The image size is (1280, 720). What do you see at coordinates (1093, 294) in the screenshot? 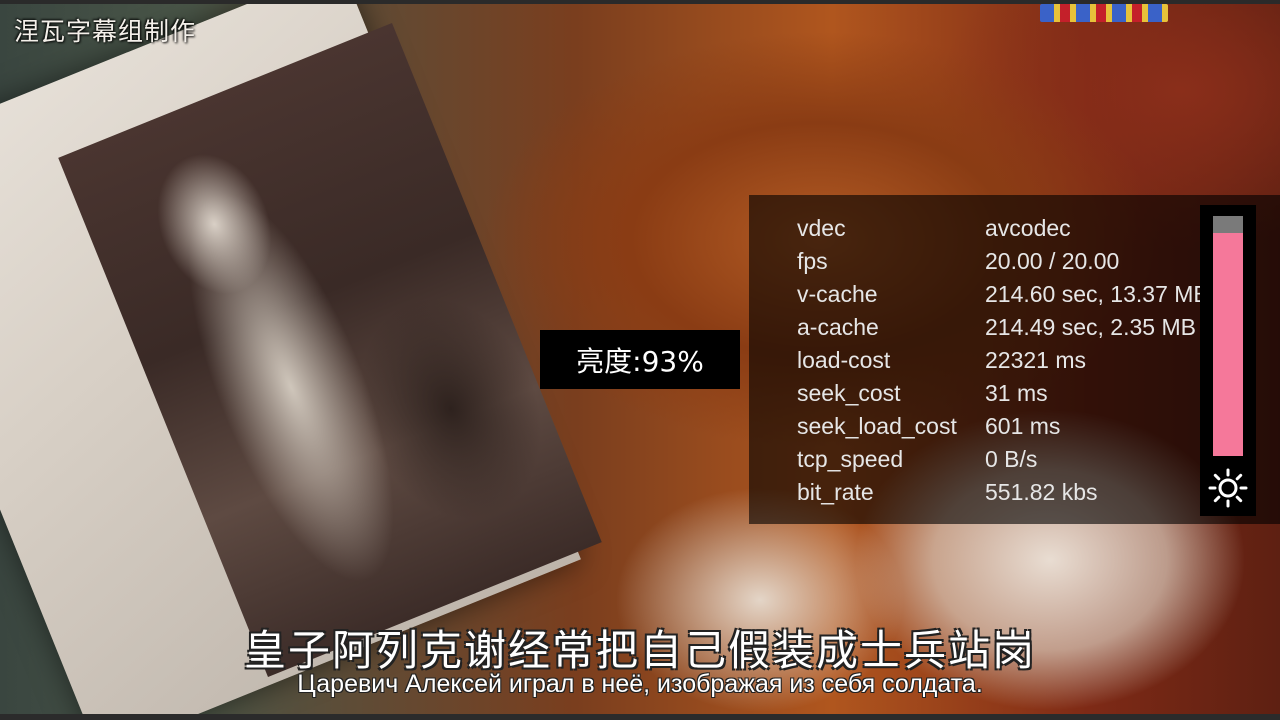
I see `info-value: 214.60 sec, 13.37 MB` at bounding box center [1093, 294].